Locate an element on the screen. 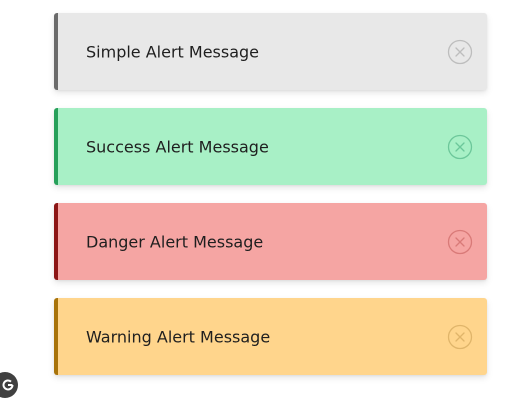 This screenshot has height=415, width=523. alert-message: Warning Alert Message is located at coordinates (178, 336).